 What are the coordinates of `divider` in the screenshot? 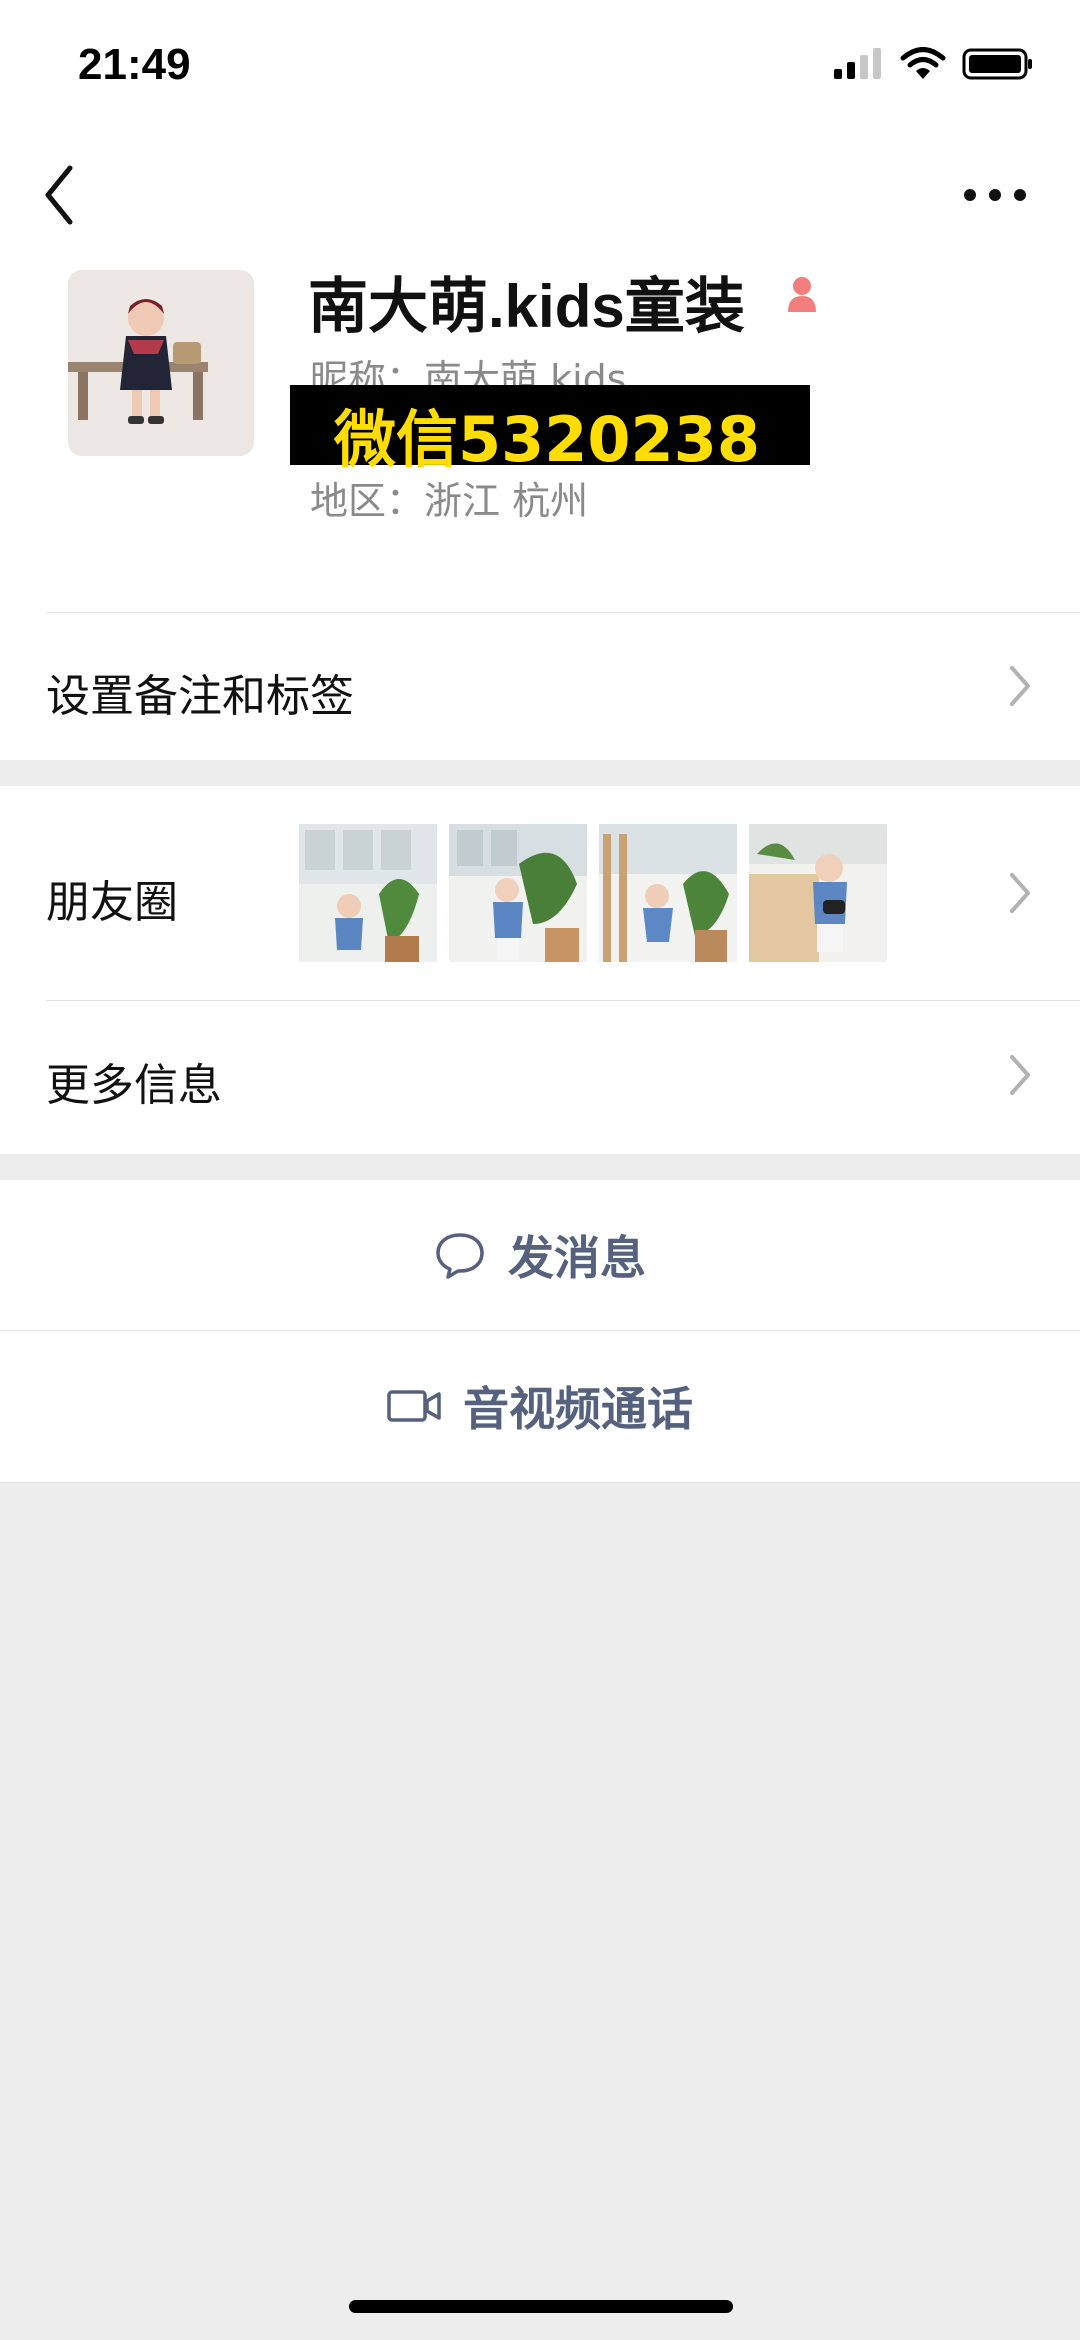 It's located at (540, 1482).